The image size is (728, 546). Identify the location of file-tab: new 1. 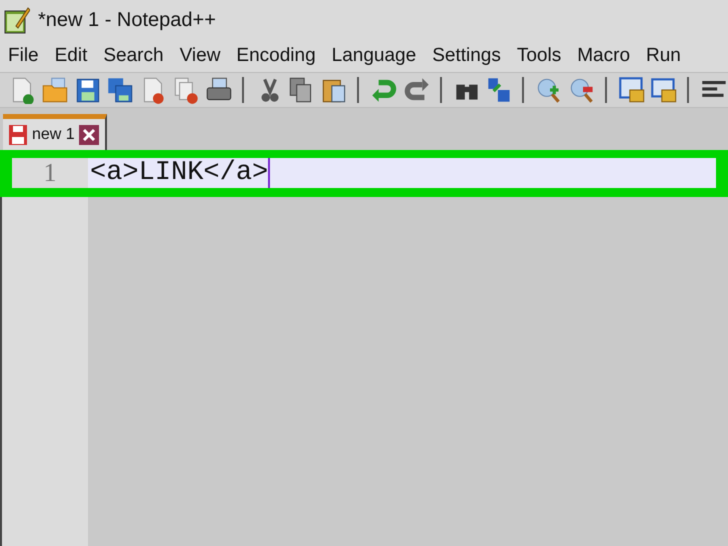
(55, 132).